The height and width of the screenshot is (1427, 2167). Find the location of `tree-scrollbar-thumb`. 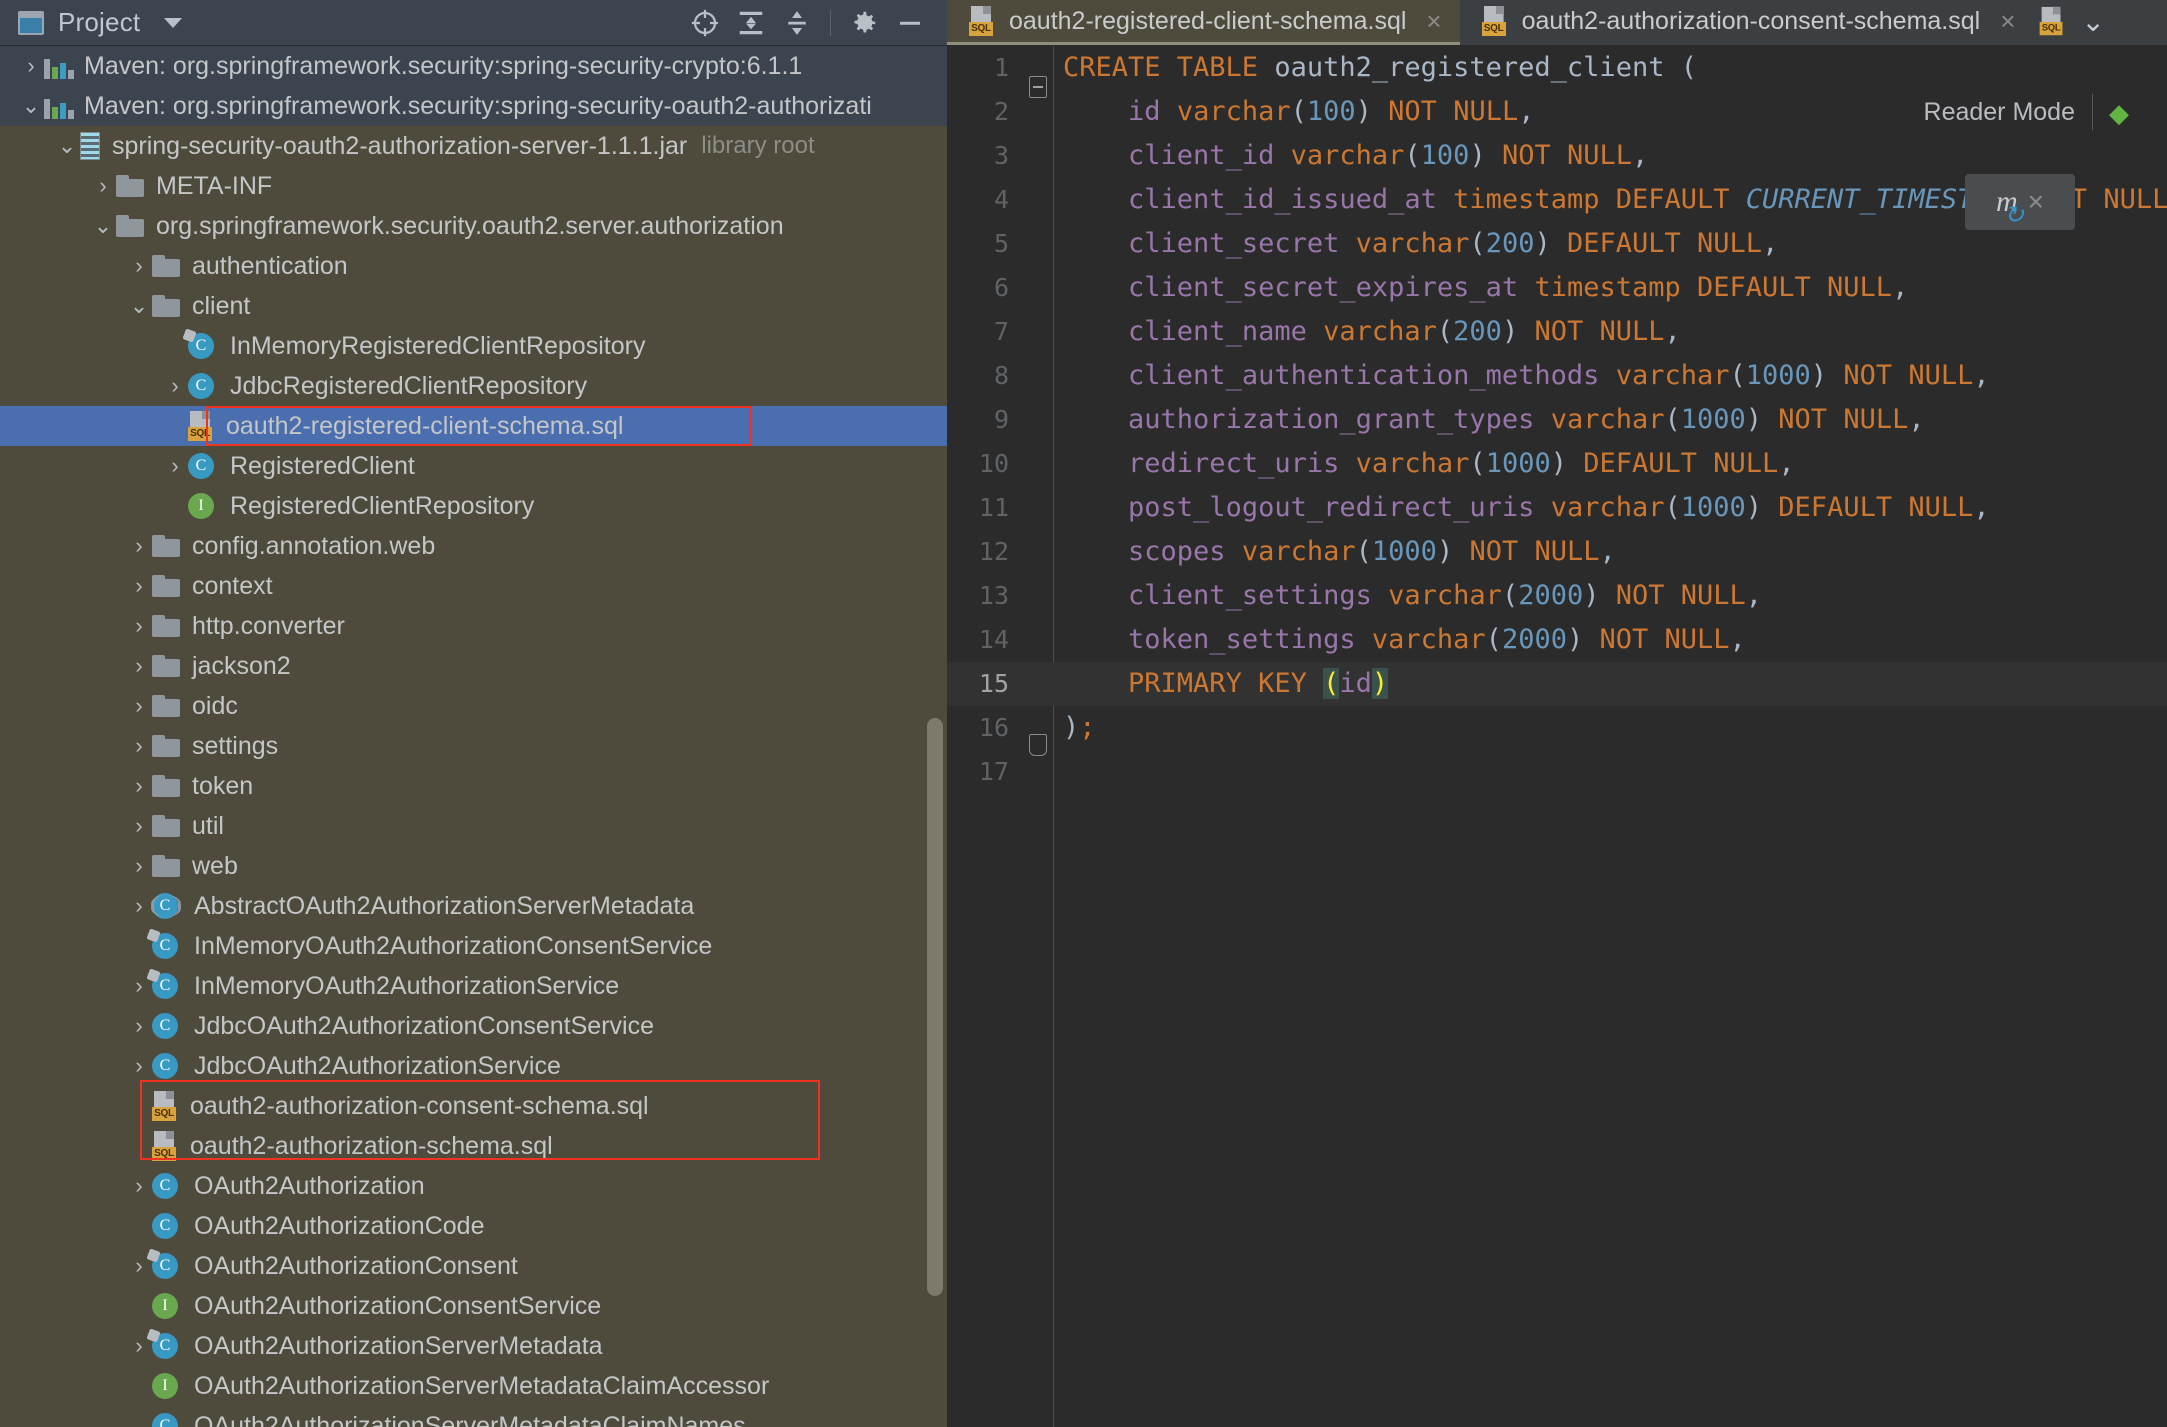

tree-scrollbar-thumb is located at coordinates (935, 1007).